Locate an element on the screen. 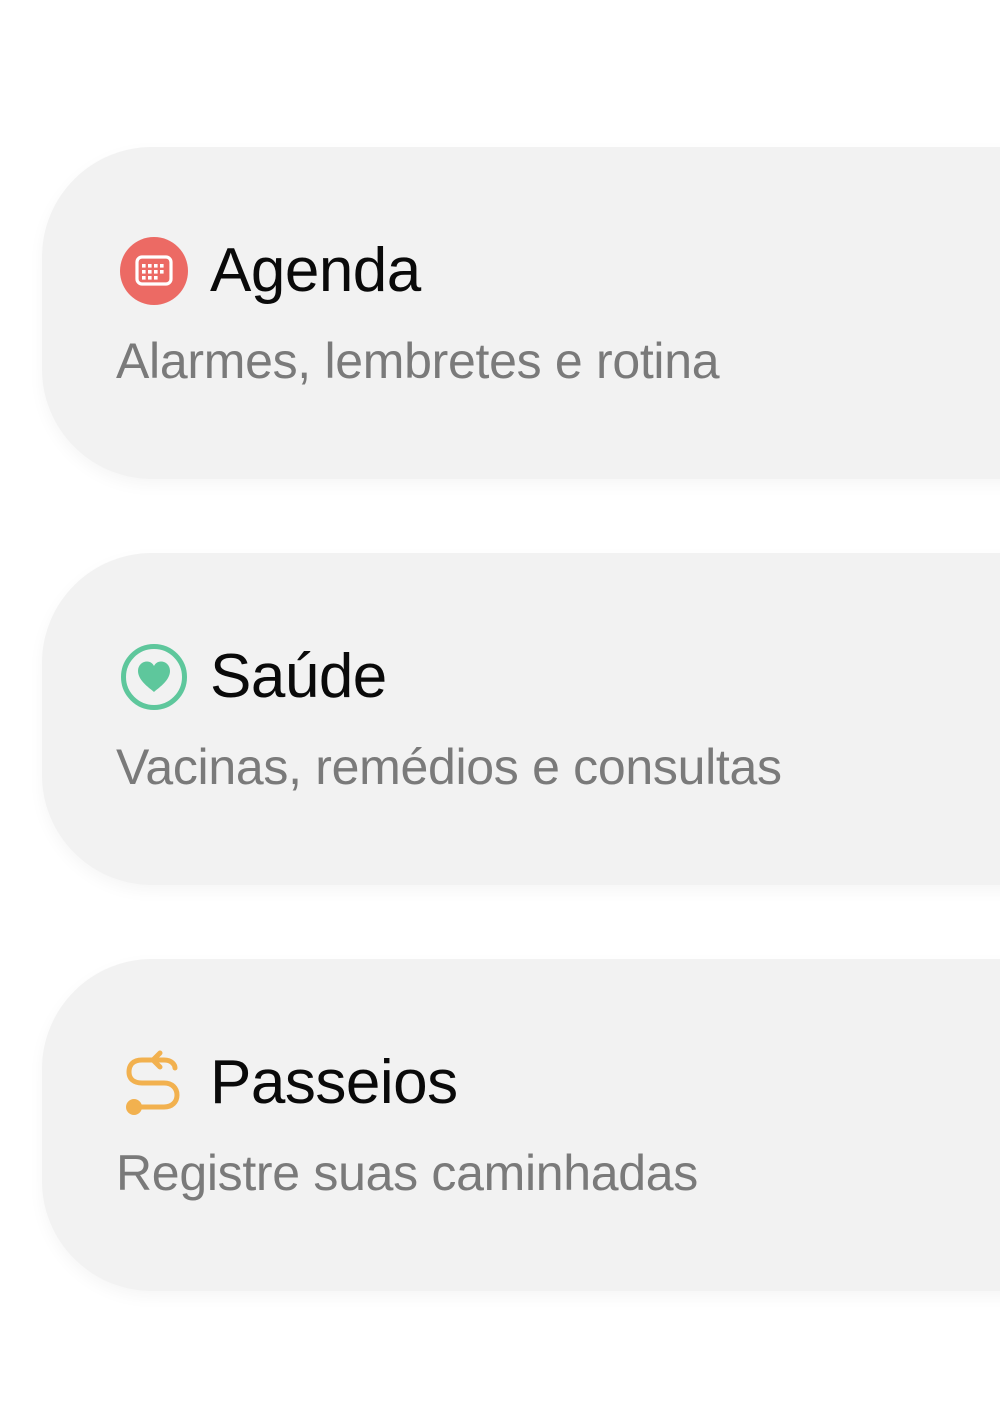  card-subtitle-agenda: Alarmes, lembretes e rotina is located at coordinates (418, 361).